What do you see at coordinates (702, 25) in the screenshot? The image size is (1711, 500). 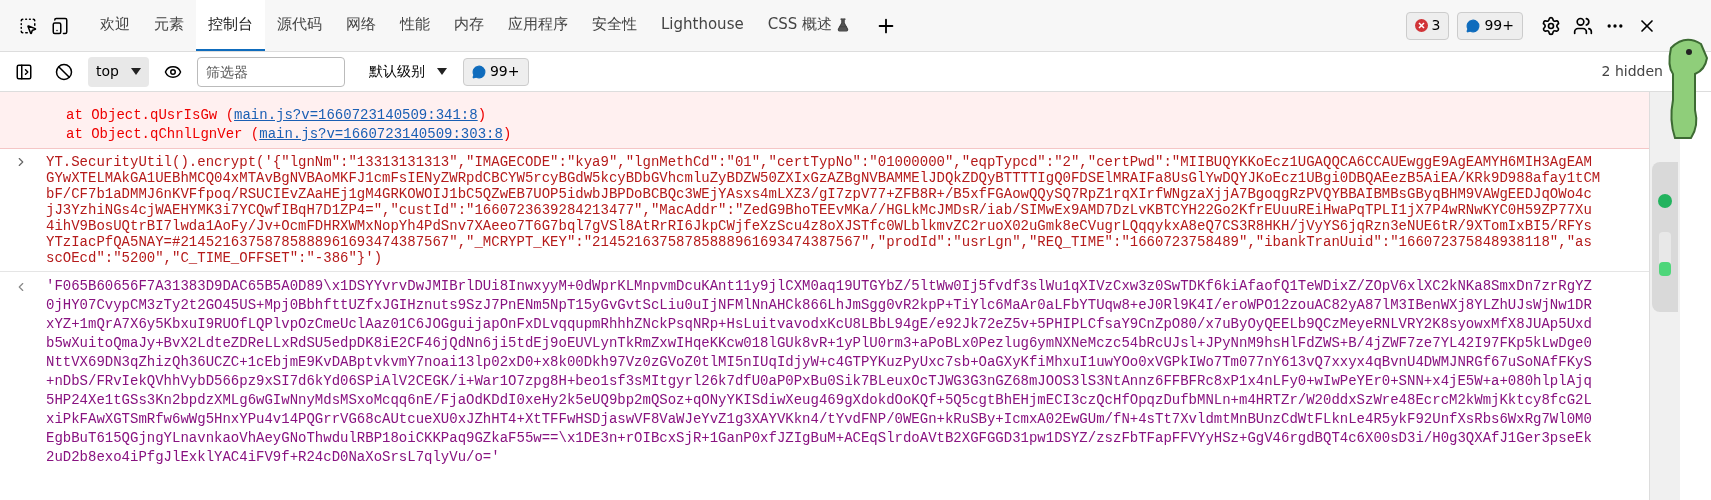 I see `panel-tab: Lighthouse` at bounding box center [702, 25].